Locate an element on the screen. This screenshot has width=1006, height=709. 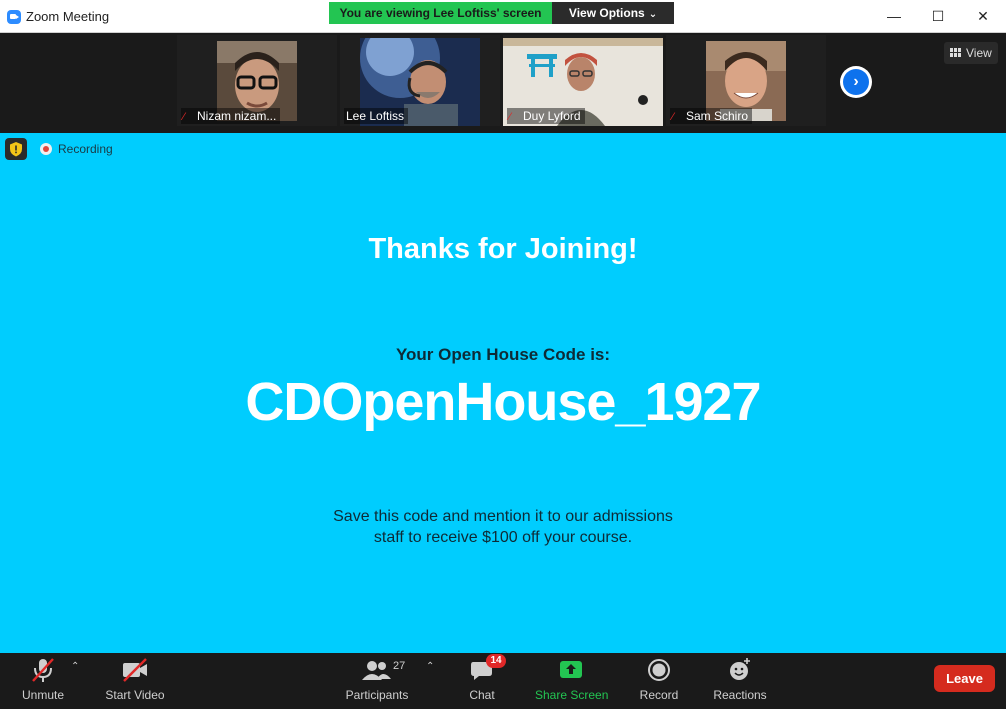
chat-unread-badge: 14 is located at coordinates (496, 661).